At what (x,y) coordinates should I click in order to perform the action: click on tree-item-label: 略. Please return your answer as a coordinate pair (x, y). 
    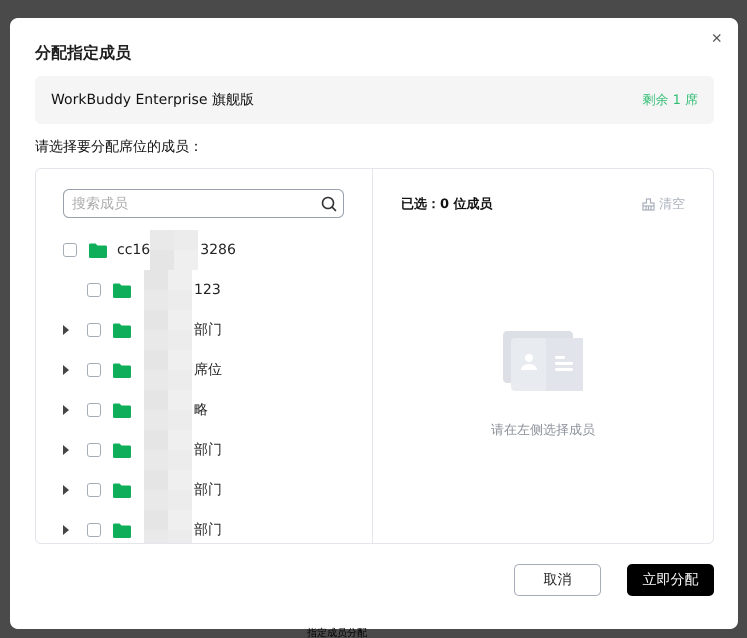
    Looking at the image, I should click on (201, 410).